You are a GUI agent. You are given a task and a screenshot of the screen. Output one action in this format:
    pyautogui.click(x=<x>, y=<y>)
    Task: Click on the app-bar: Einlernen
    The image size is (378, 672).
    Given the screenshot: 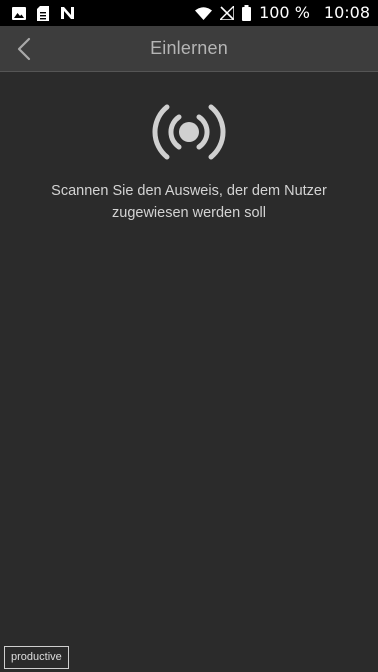 What is the action you would take?
    pyautogui.click(x=189, y=49)
    